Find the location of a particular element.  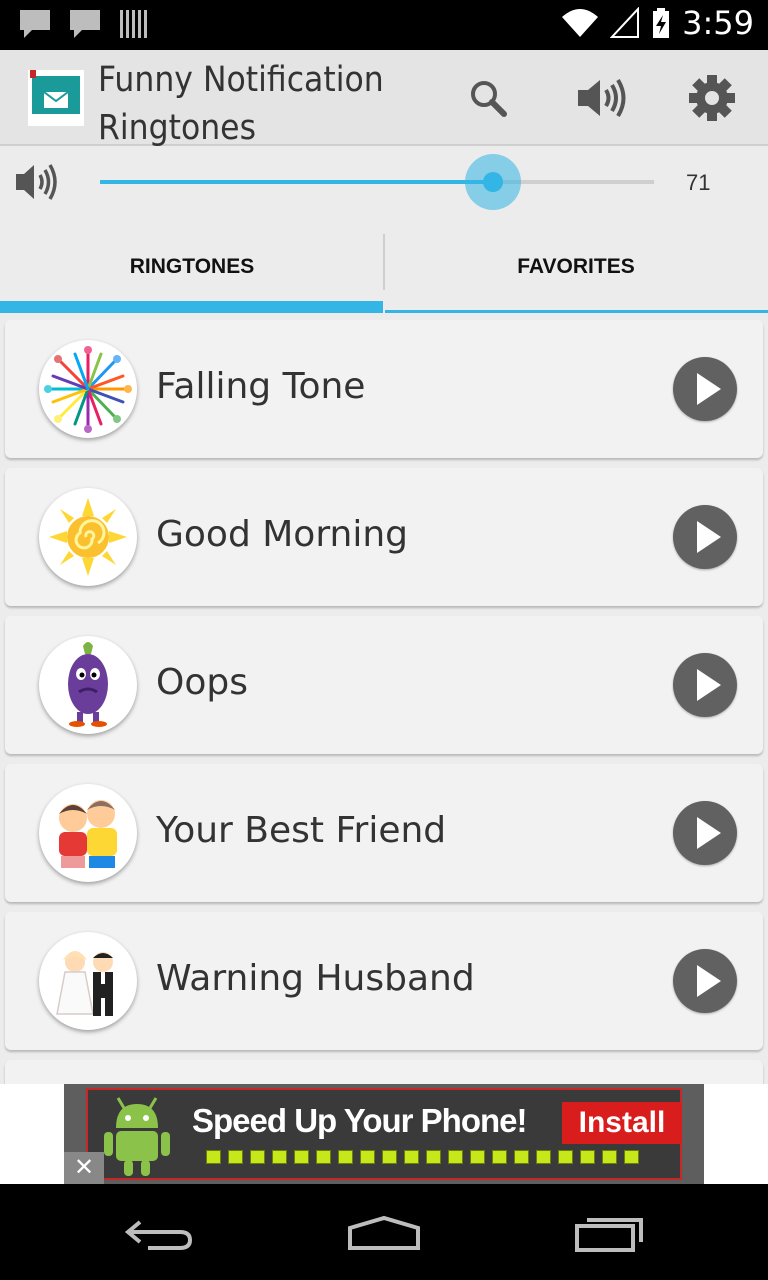

confetti-burst-image is located at coordinates (88, 389).